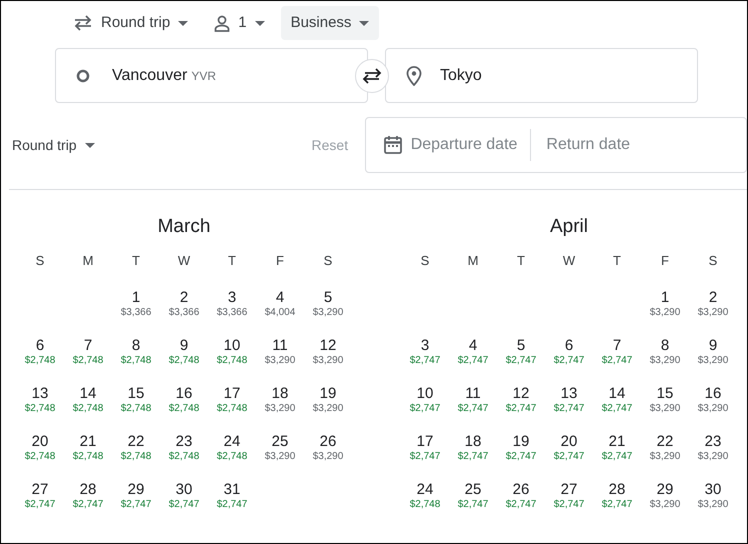  What do you see at coordinates (392, 145) in the screenshot?
I see `calendar-icon` at bounding box center [392, 145].